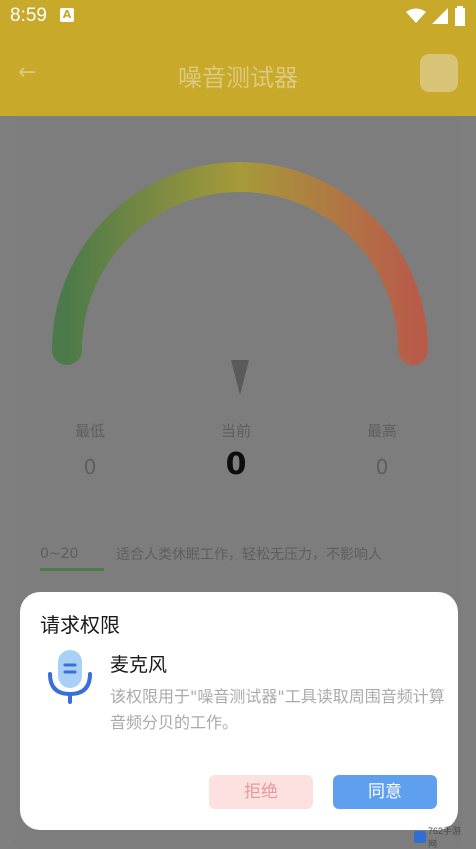 Image resolution: width=476 pixels, height=849 pixels. I want to click on level-range: 0~20, so click(72, 558).